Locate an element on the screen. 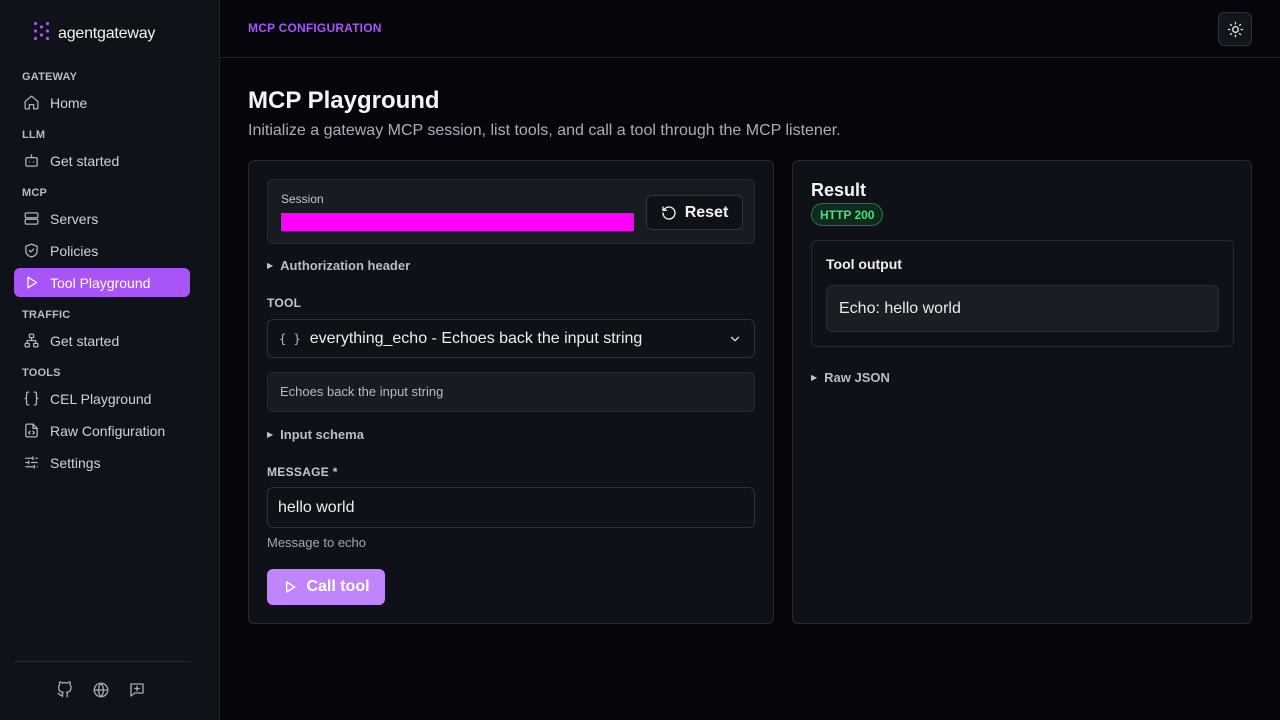  sidebar-item-cel-playground: CEL Playground is located at coordinates (102, 398).